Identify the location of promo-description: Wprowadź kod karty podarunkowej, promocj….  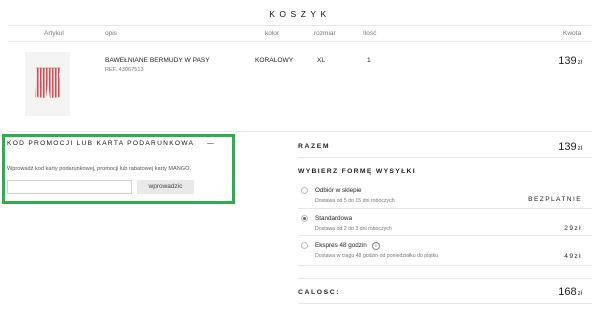
(99, 169).